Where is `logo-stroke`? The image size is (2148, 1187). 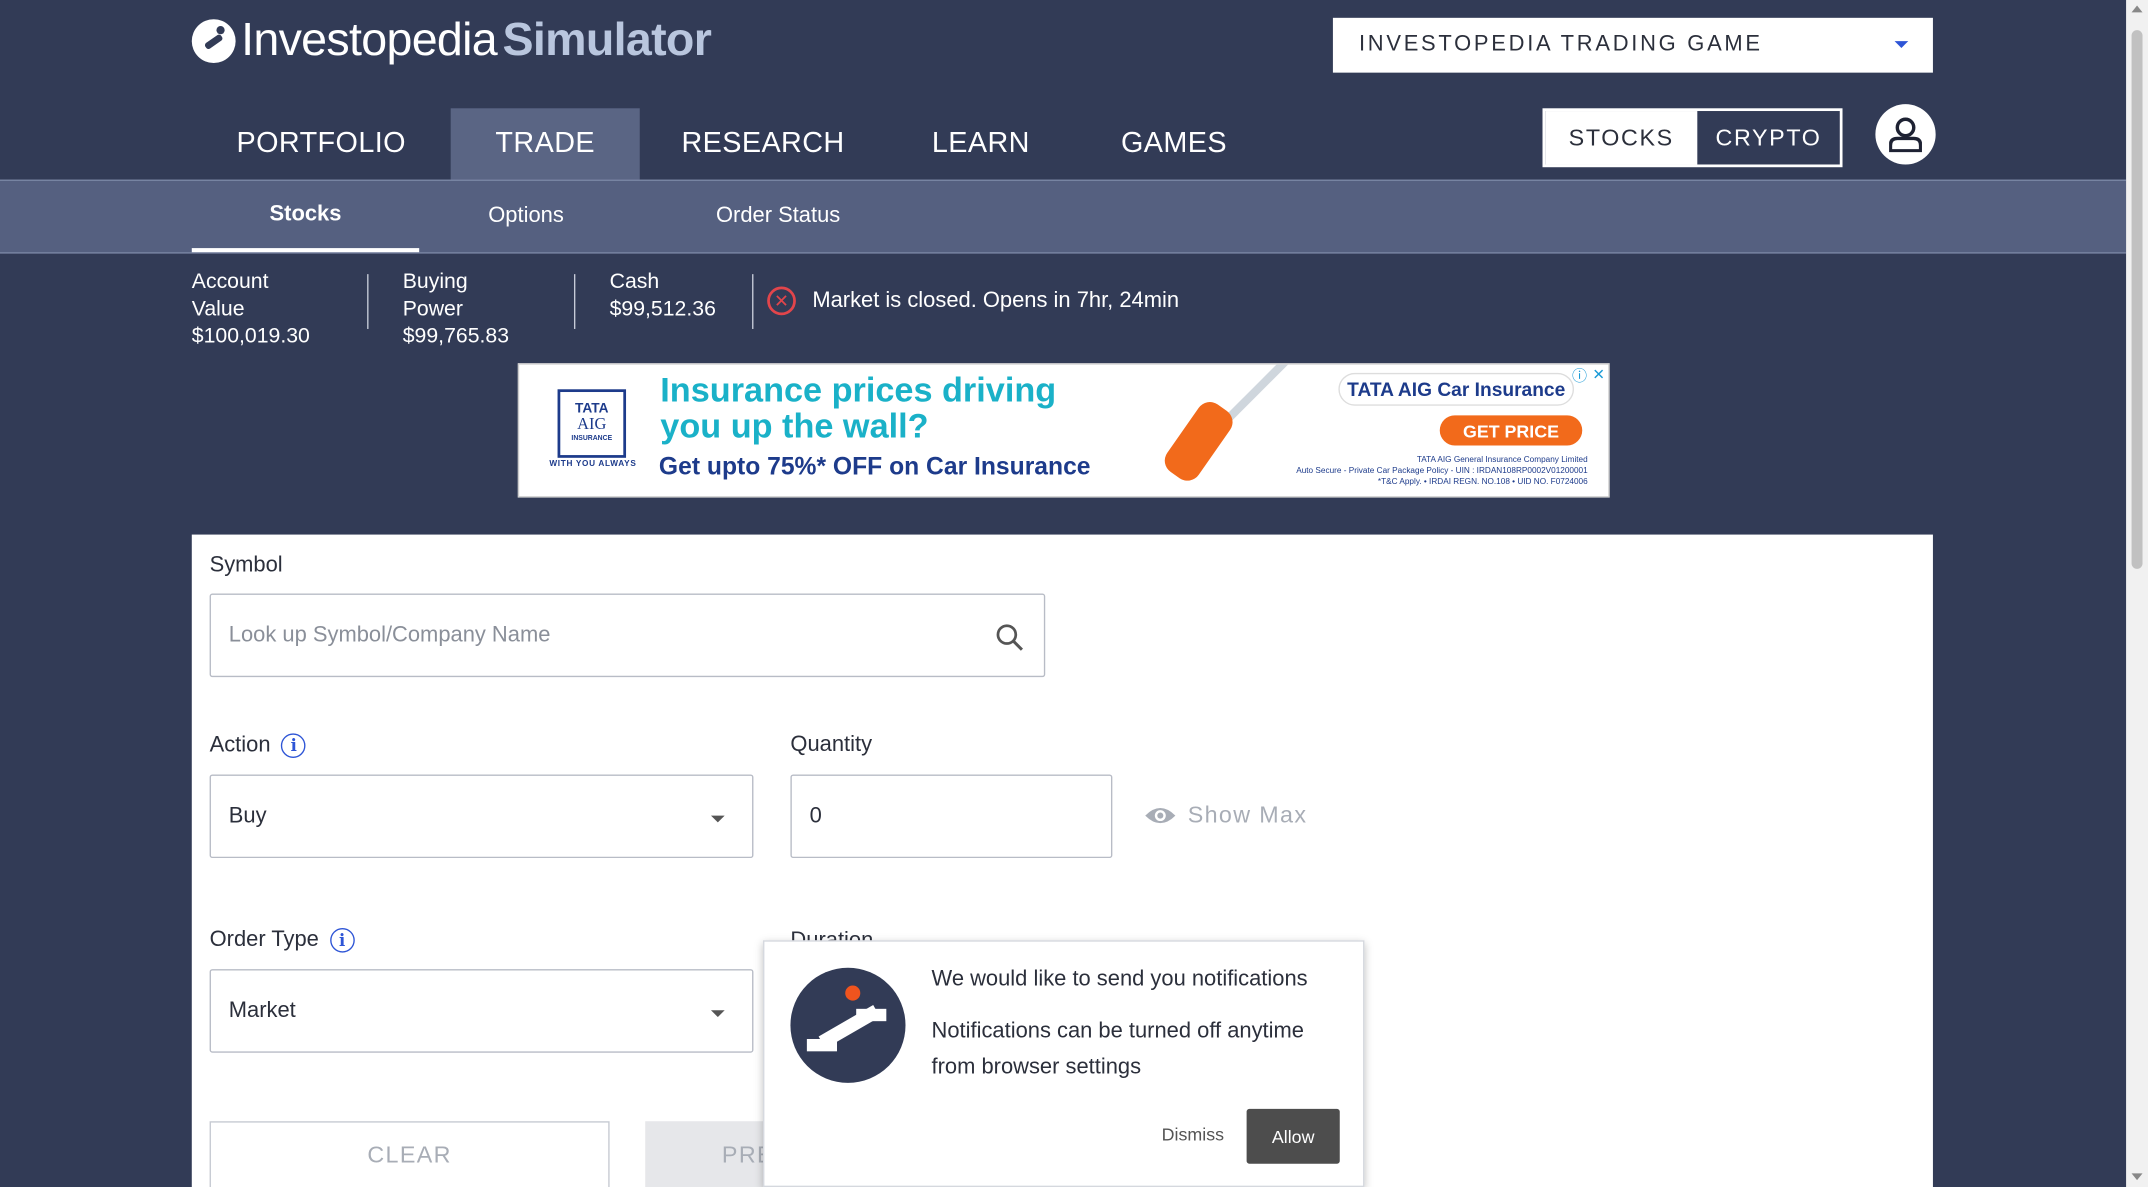 logo-stroke is located at coordinates (822, 1045).